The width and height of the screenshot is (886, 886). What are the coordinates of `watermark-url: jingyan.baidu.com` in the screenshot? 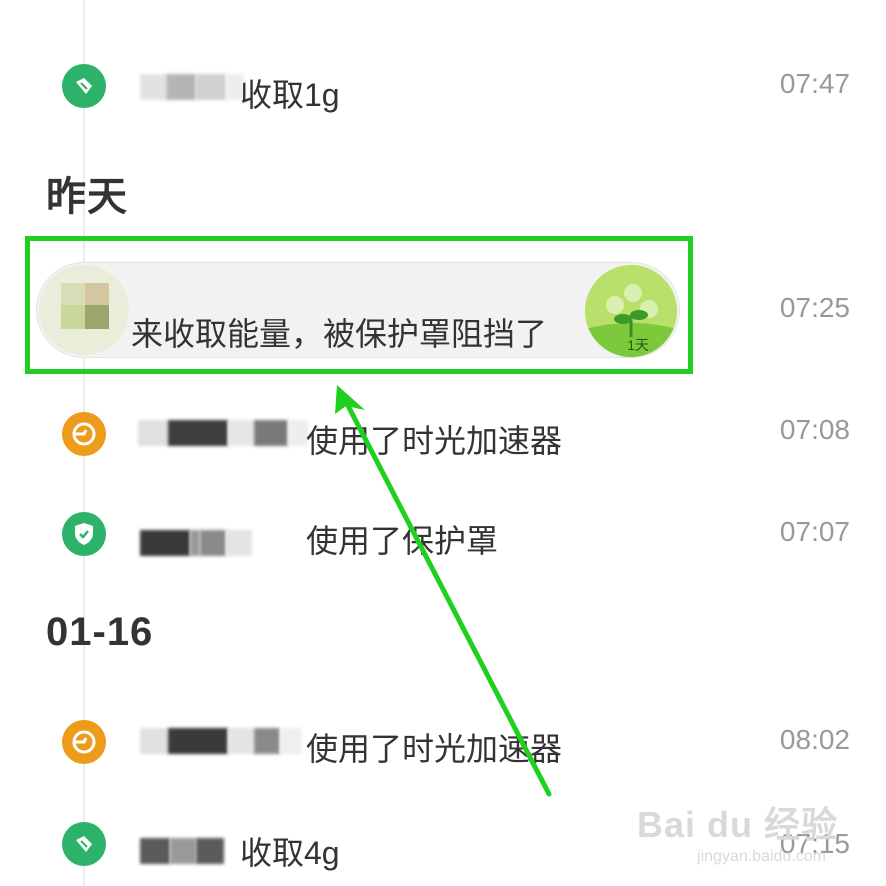 It's located at (761, 856).